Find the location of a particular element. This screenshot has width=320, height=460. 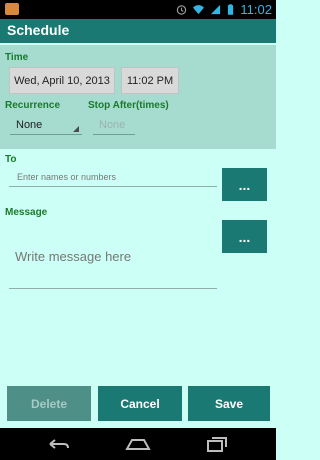

stop-after-input: None is located at coordinates (114, 125).